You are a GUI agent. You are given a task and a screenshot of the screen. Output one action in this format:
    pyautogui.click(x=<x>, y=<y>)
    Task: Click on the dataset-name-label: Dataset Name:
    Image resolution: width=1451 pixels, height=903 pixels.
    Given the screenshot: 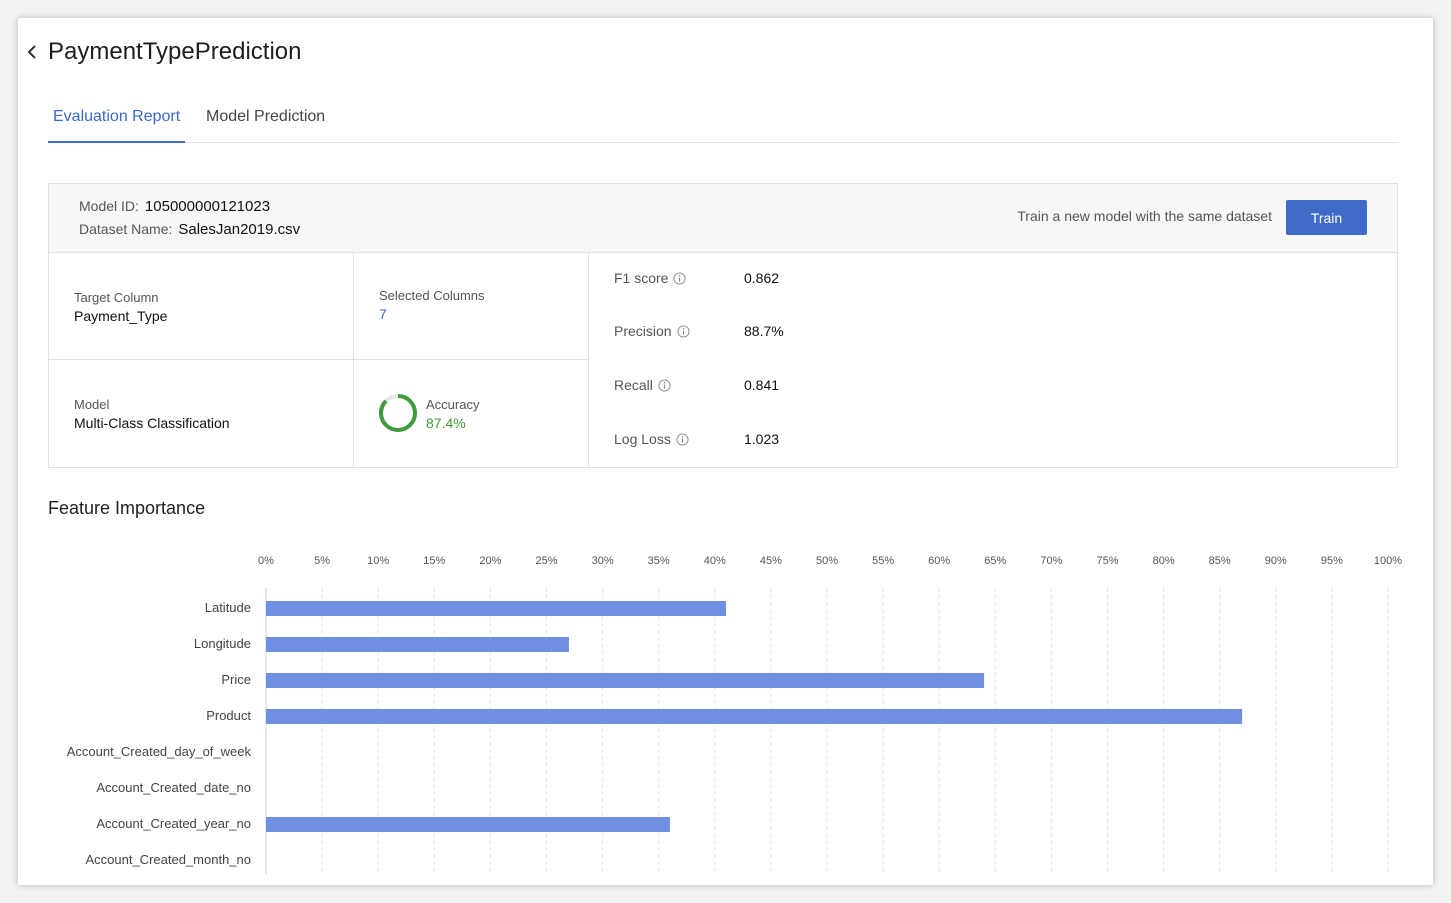 What is the action you would take?
    pyautogui.click(x=126, y=229)
    